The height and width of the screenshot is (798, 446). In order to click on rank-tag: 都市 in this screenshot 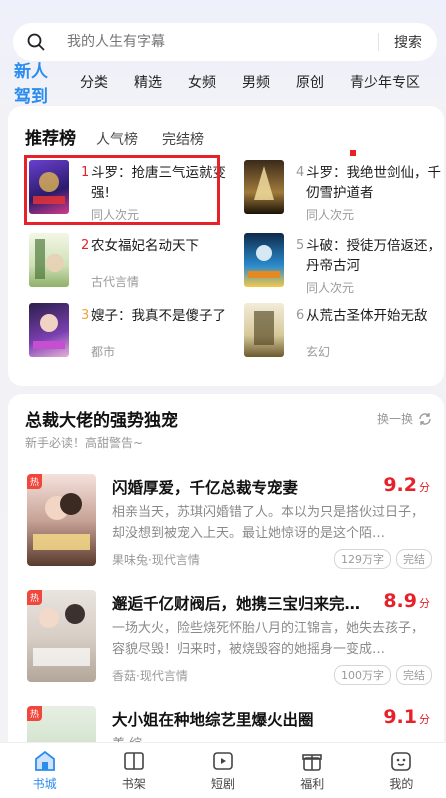, I will do `click(103, 352)`.